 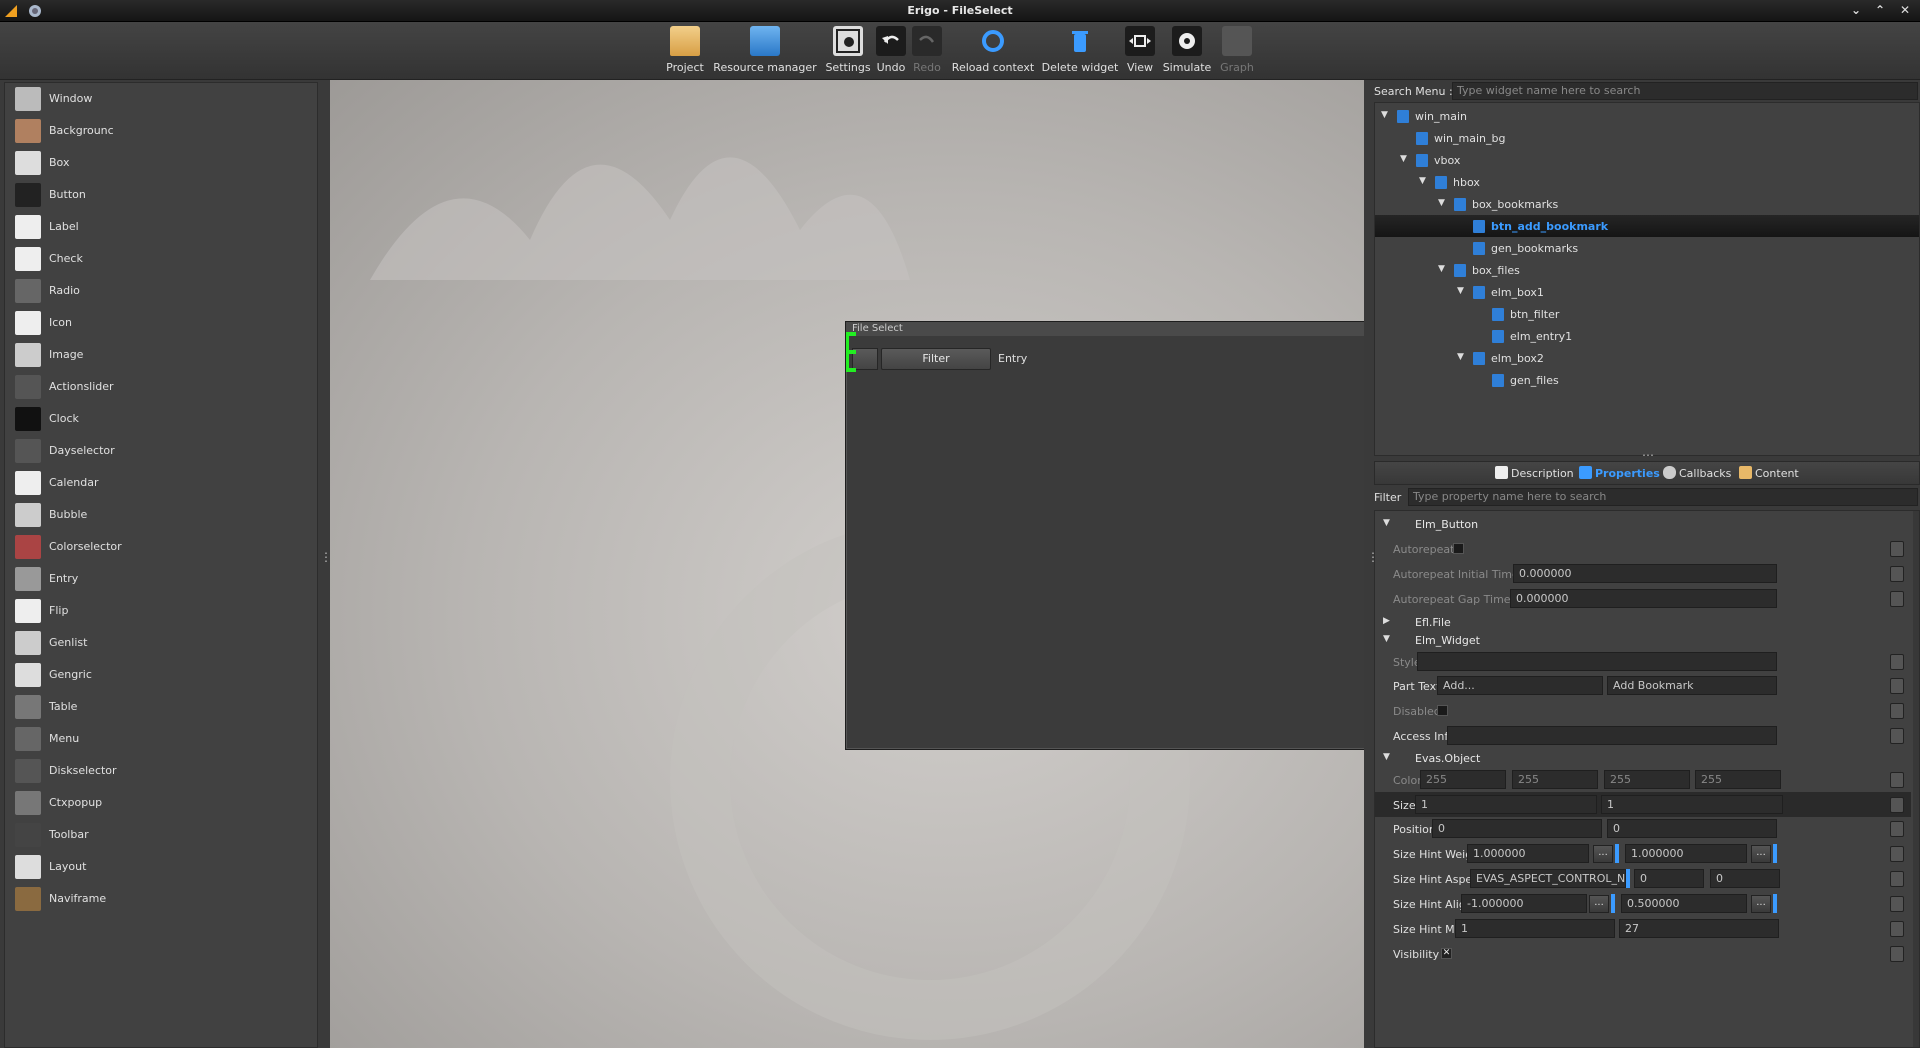 What do you see at coordinates (1647, 336) in the screenshot?
I see `tree-node-elm-entry1: elm_entry1` at bounding box center [1647, 336].